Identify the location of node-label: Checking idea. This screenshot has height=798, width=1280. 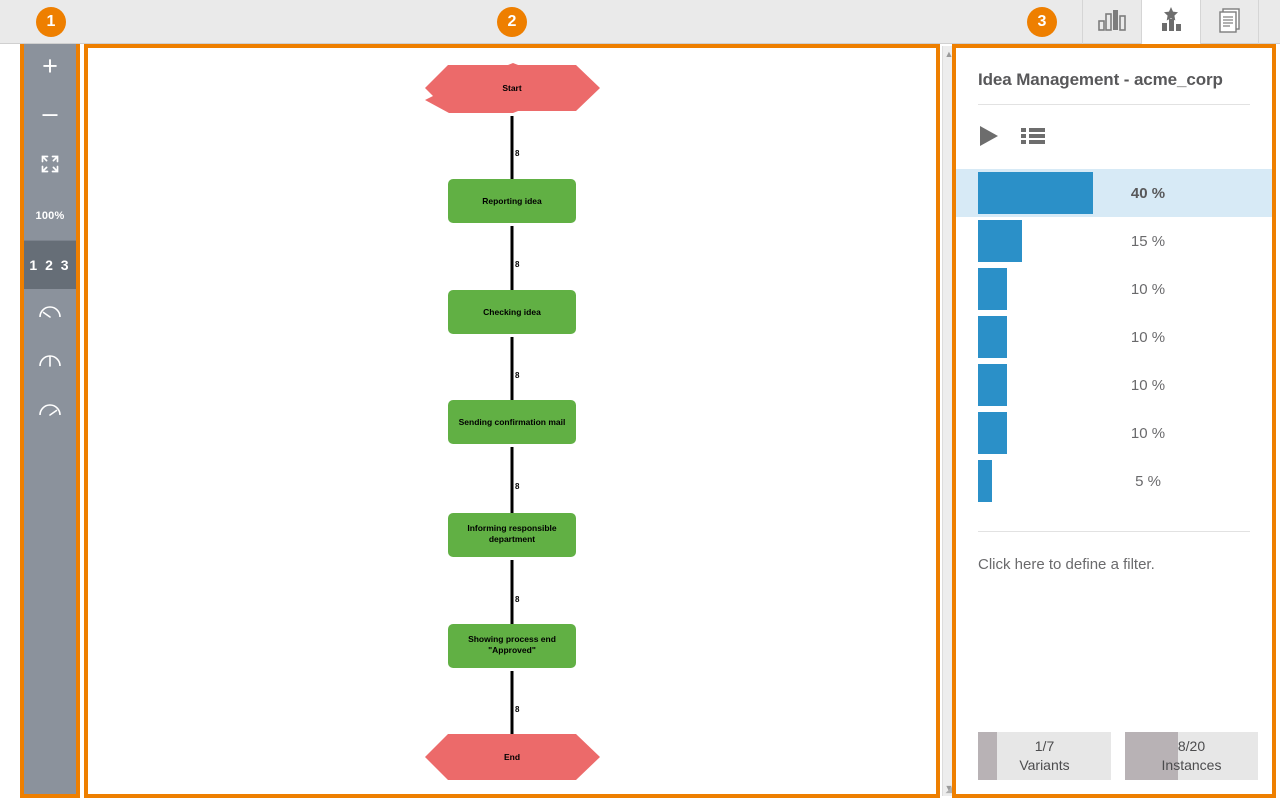
(512, 312).